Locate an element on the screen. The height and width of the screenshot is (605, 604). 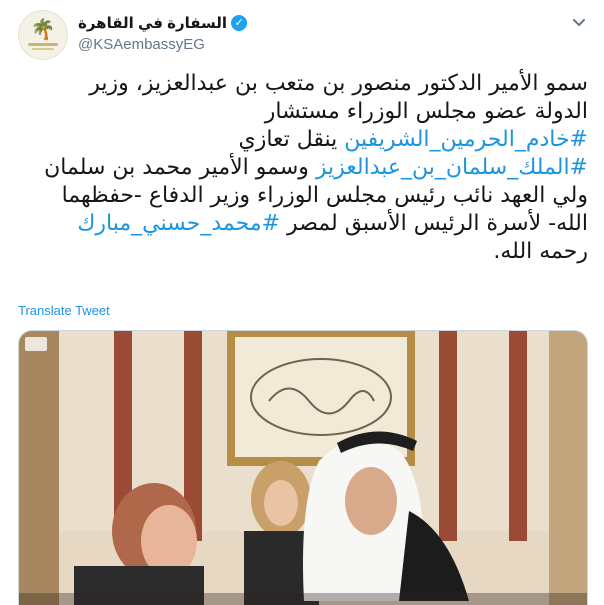
chevron-down-icon is located at coordinates (579, 23).